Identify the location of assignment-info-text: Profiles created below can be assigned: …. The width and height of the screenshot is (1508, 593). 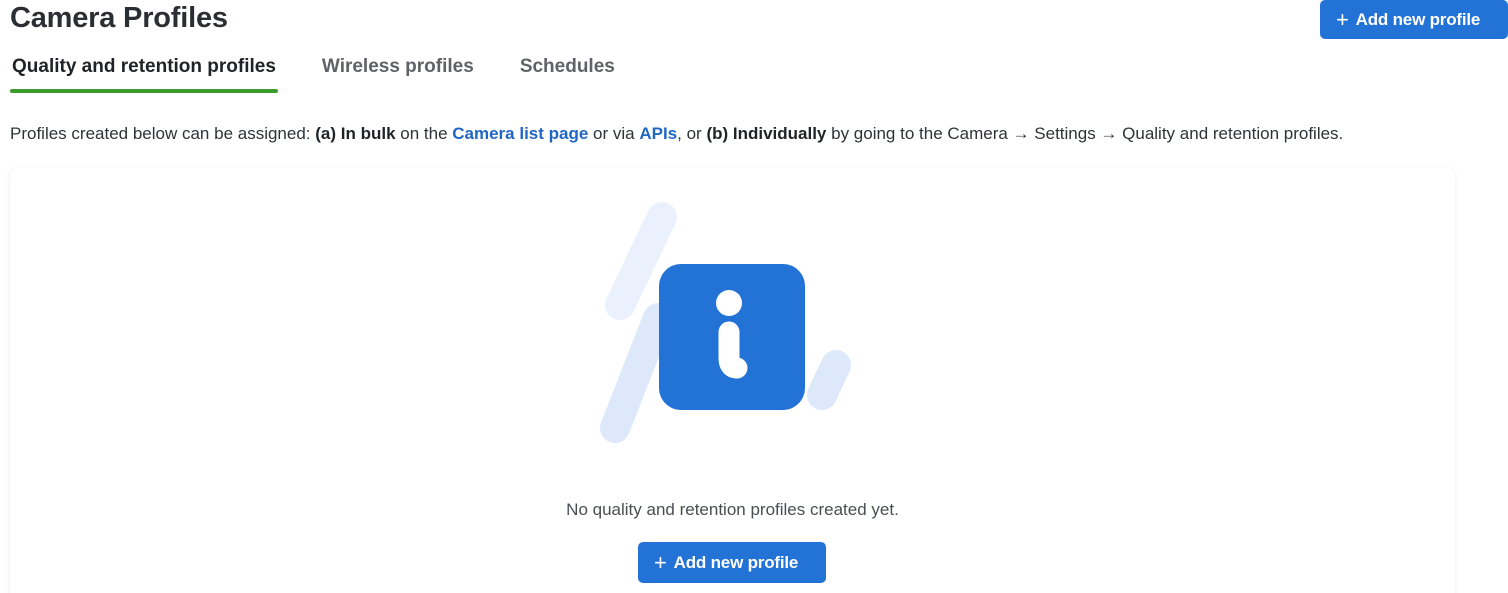
(676, 134).